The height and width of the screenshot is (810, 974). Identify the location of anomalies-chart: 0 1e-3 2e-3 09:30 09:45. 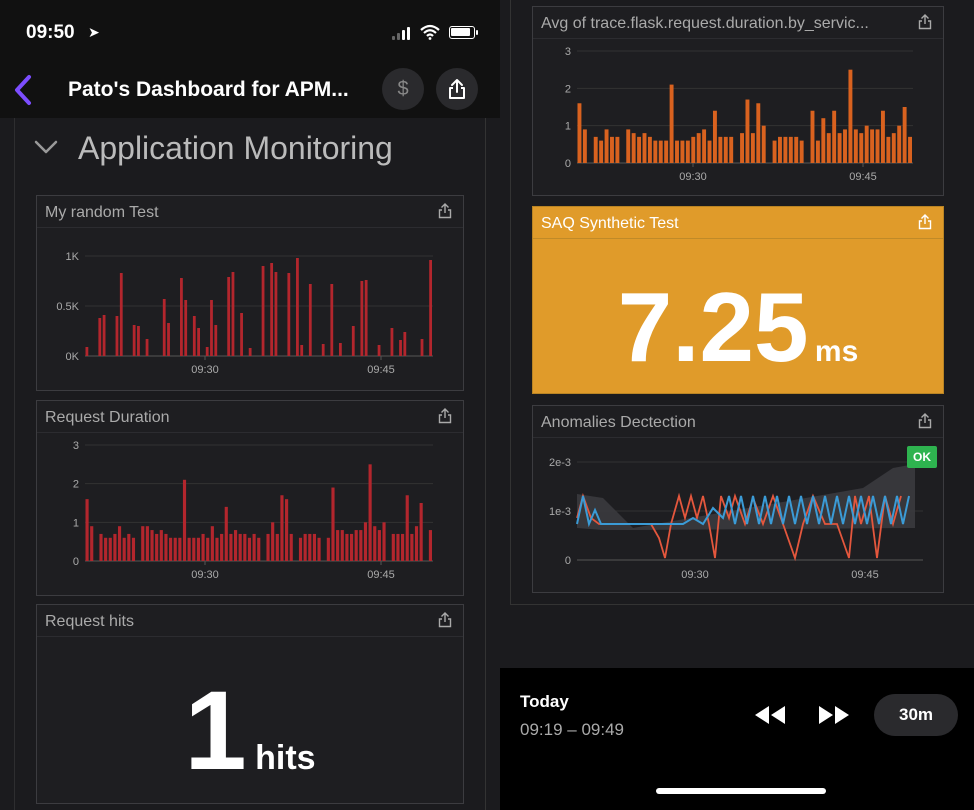
(736, 519).